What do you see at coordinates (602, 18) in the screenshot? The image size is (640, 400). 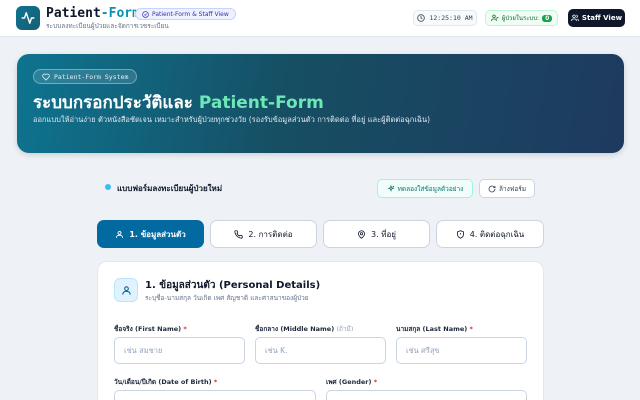 I see `staff-view-label: Staff View` at bounding box center [602, 18].